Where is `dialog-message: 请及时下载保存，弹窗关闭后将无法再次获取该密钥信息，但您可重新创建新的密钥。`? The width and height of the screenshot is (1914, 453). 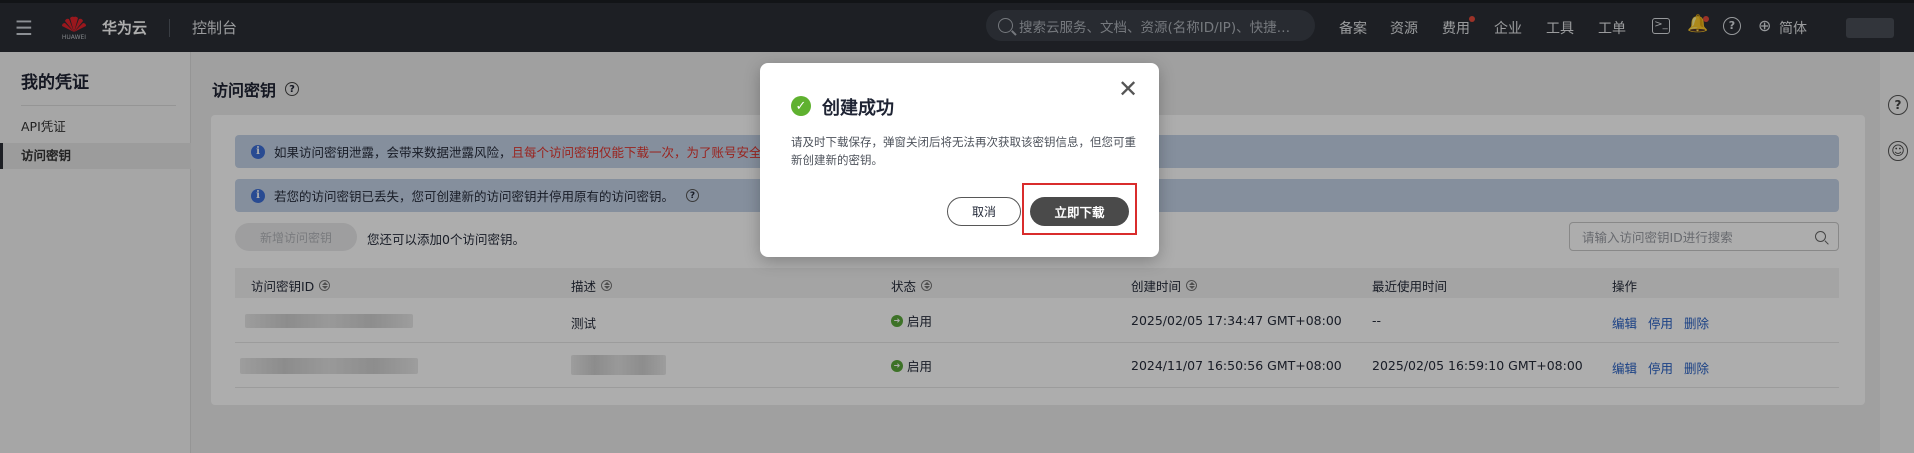 dialog-message: 请及时下载保存，弹窗关闭后将无法再次获取该密钥信息，但您可重新创建新的密钥。 is located at coordinates (963, 151).